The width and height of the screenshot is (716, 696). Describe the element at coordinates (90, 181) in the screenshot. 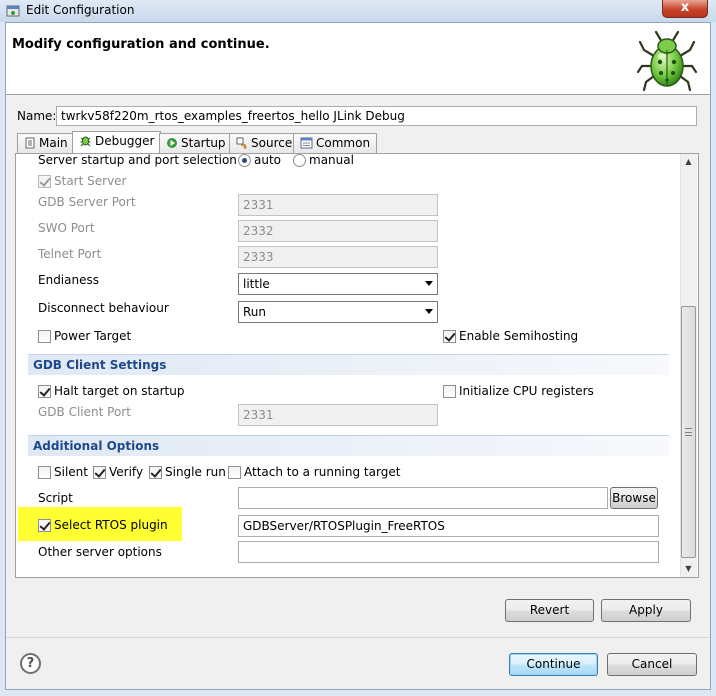

I see `start-server-label: Start Server` at that location.